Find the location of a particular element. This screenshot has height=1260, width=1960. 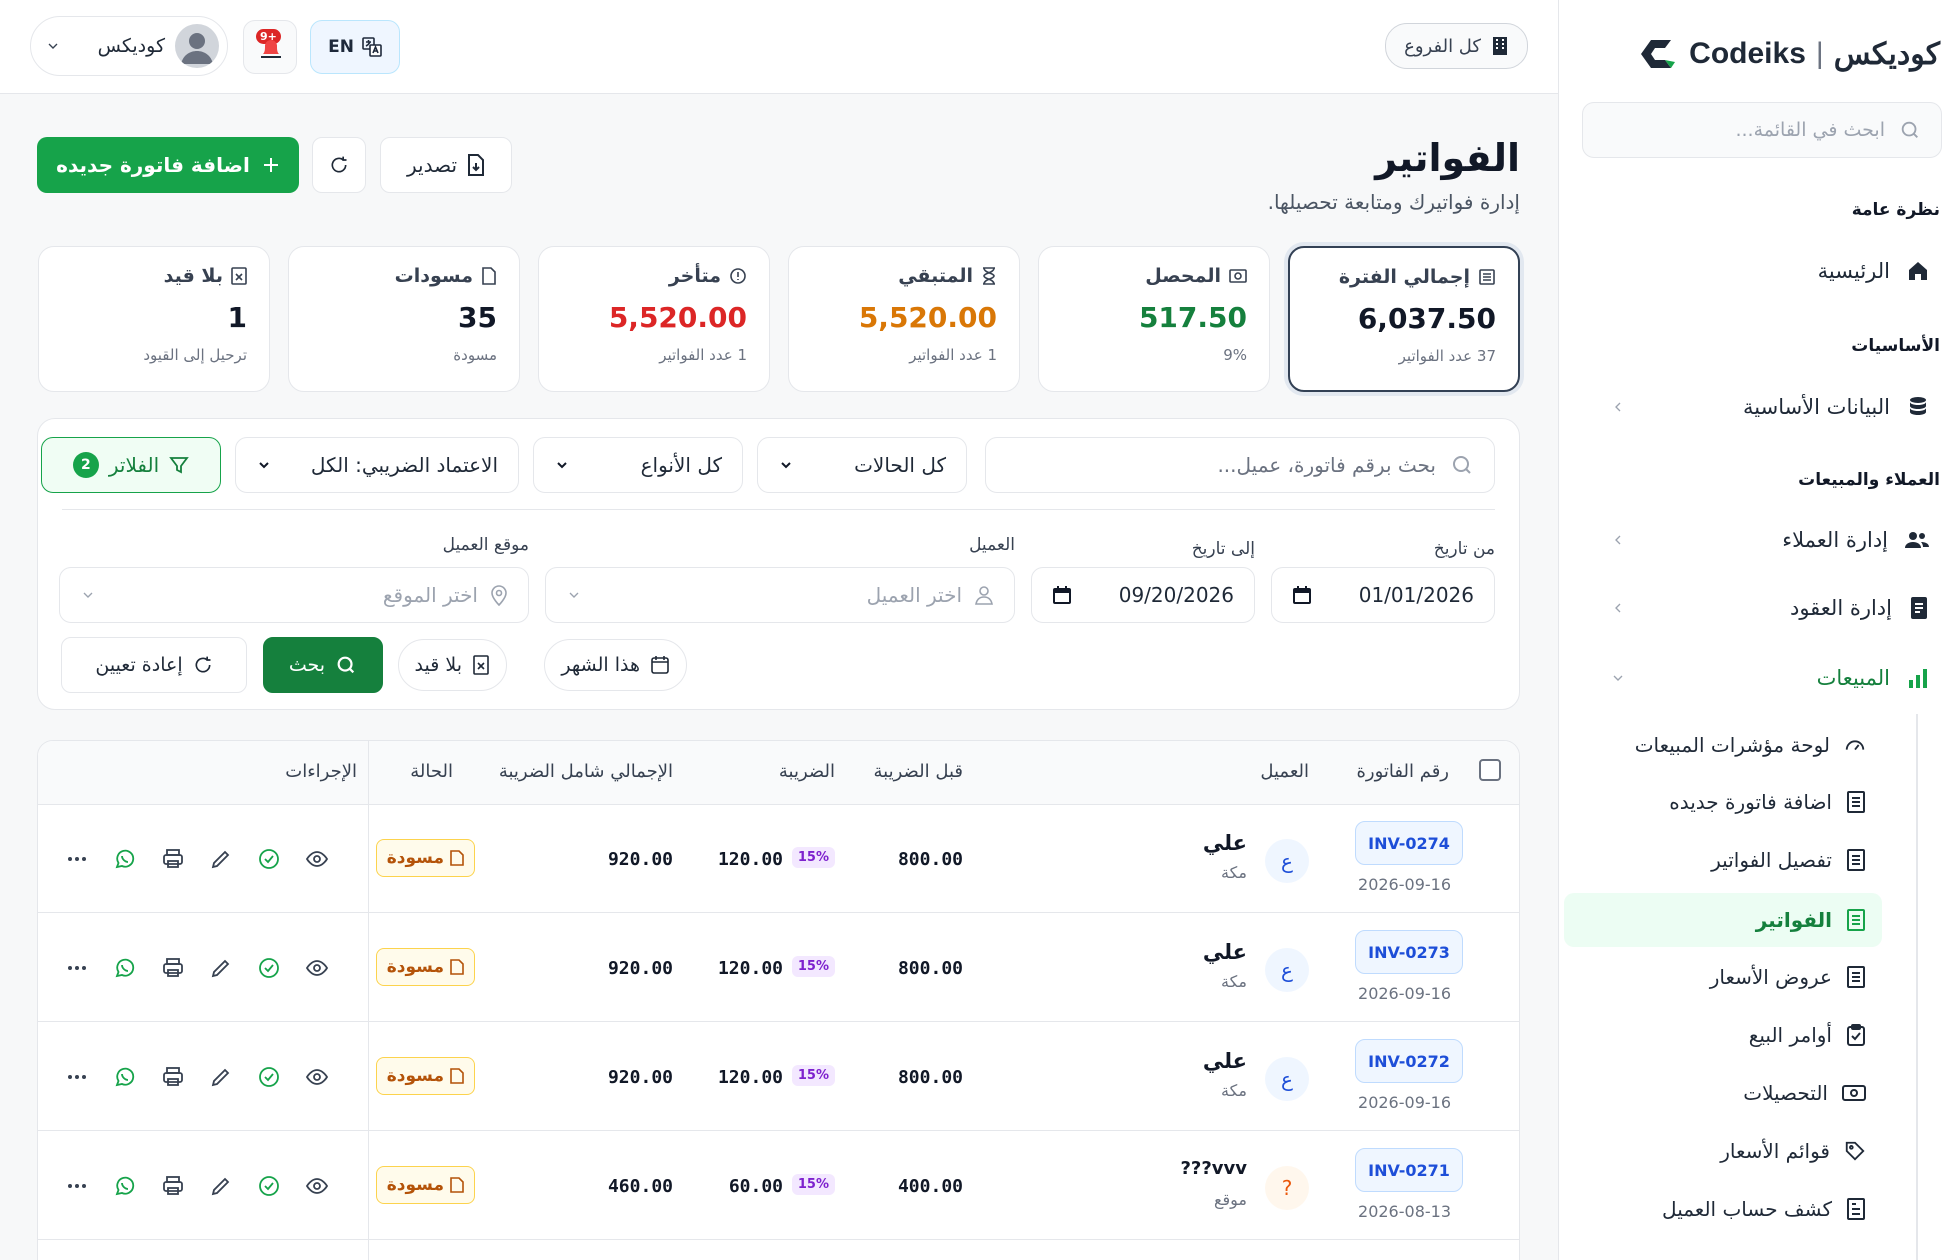

brand-name-en: Codeiks is located at coordinates (1747, 53).